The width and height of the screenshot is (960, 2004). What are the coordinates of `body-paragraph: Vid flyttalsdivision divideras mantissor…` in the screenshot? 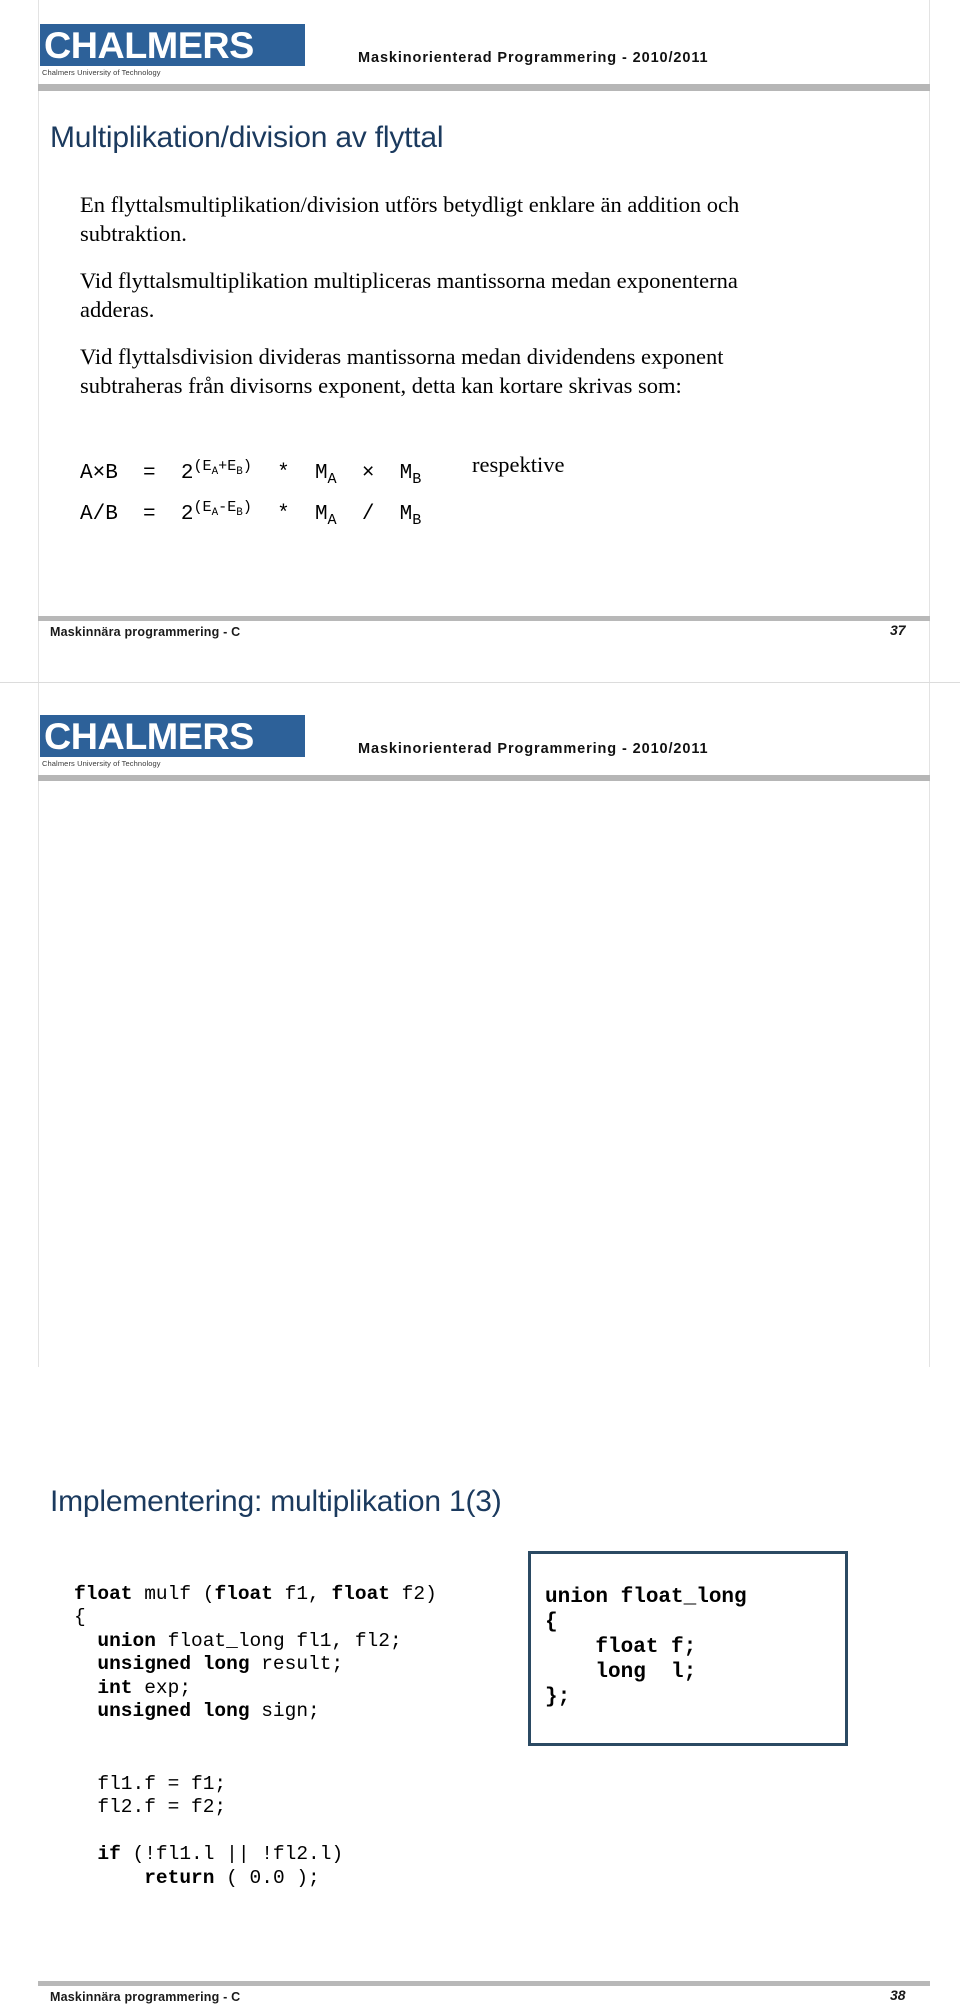 It's located at (402, 371).